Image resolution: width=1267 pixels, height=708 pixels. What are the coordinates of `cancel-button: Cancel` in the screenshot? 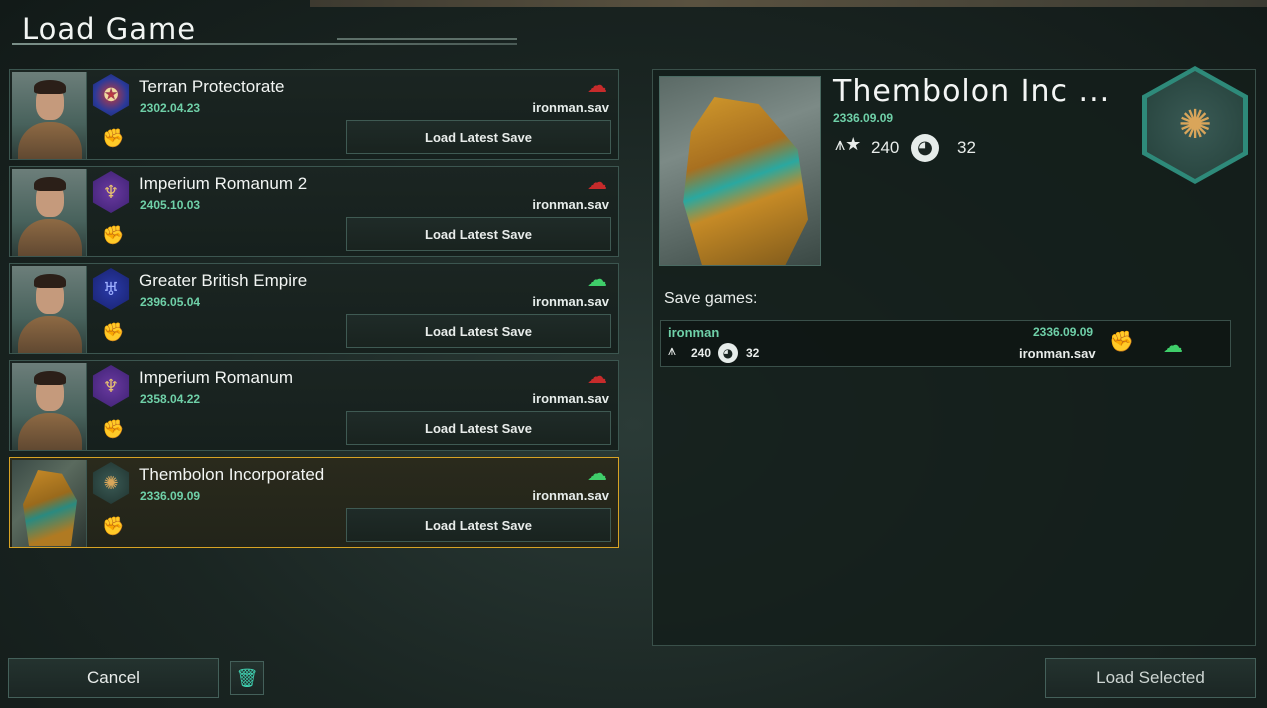 It's located at (113, 678).